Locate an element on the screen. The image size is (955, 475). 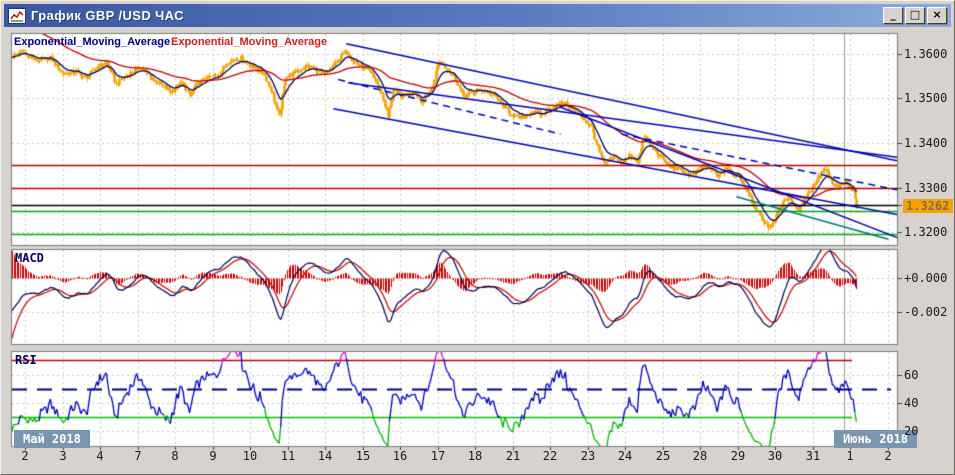
time-axis-label: 8 is located at coordinates (175, 456).